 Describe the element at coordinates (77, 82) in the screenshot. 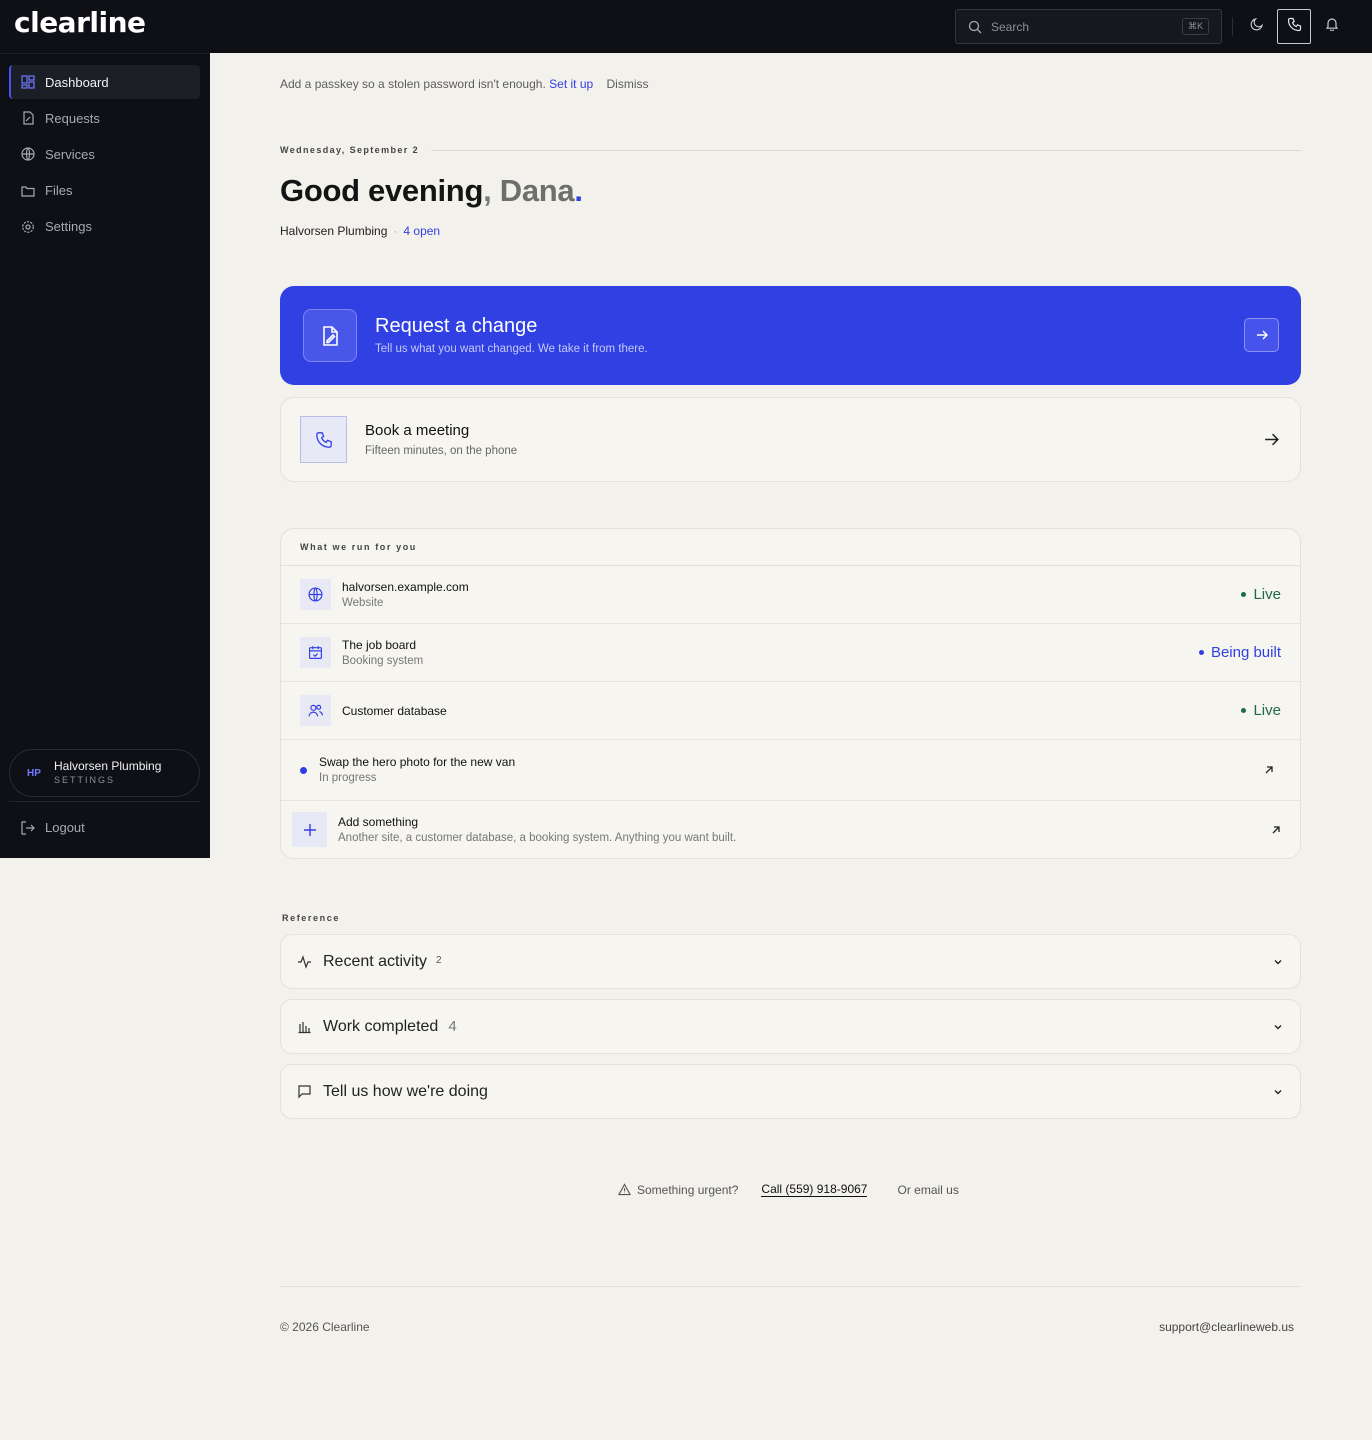

I see `sidebar-item-label: Dashboard` at that location.